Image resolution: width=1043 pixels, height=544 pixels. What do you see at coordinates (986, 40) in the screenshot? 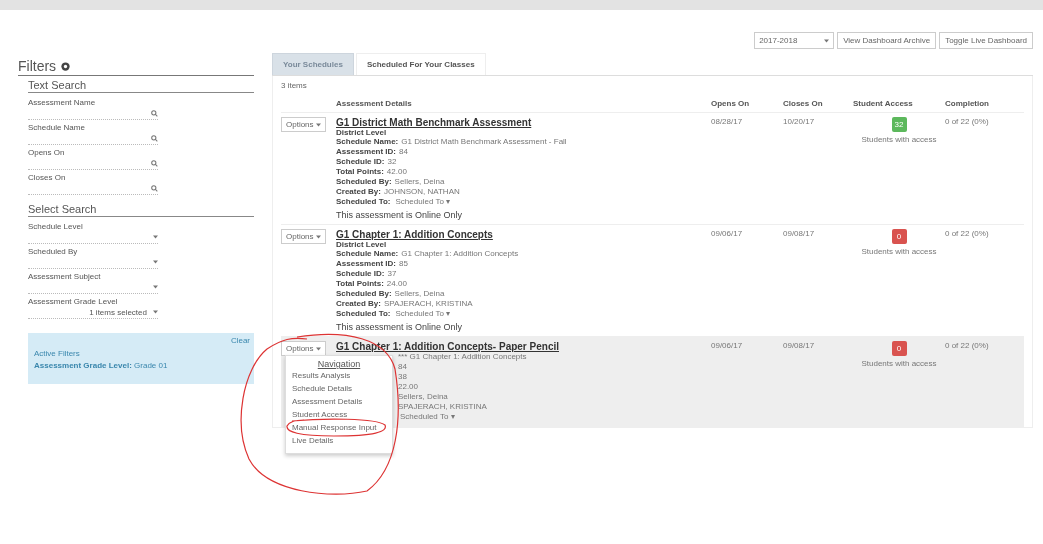
I see `dashboard-button: Toggle Live Dashboard` at bounding box center [986, 40].